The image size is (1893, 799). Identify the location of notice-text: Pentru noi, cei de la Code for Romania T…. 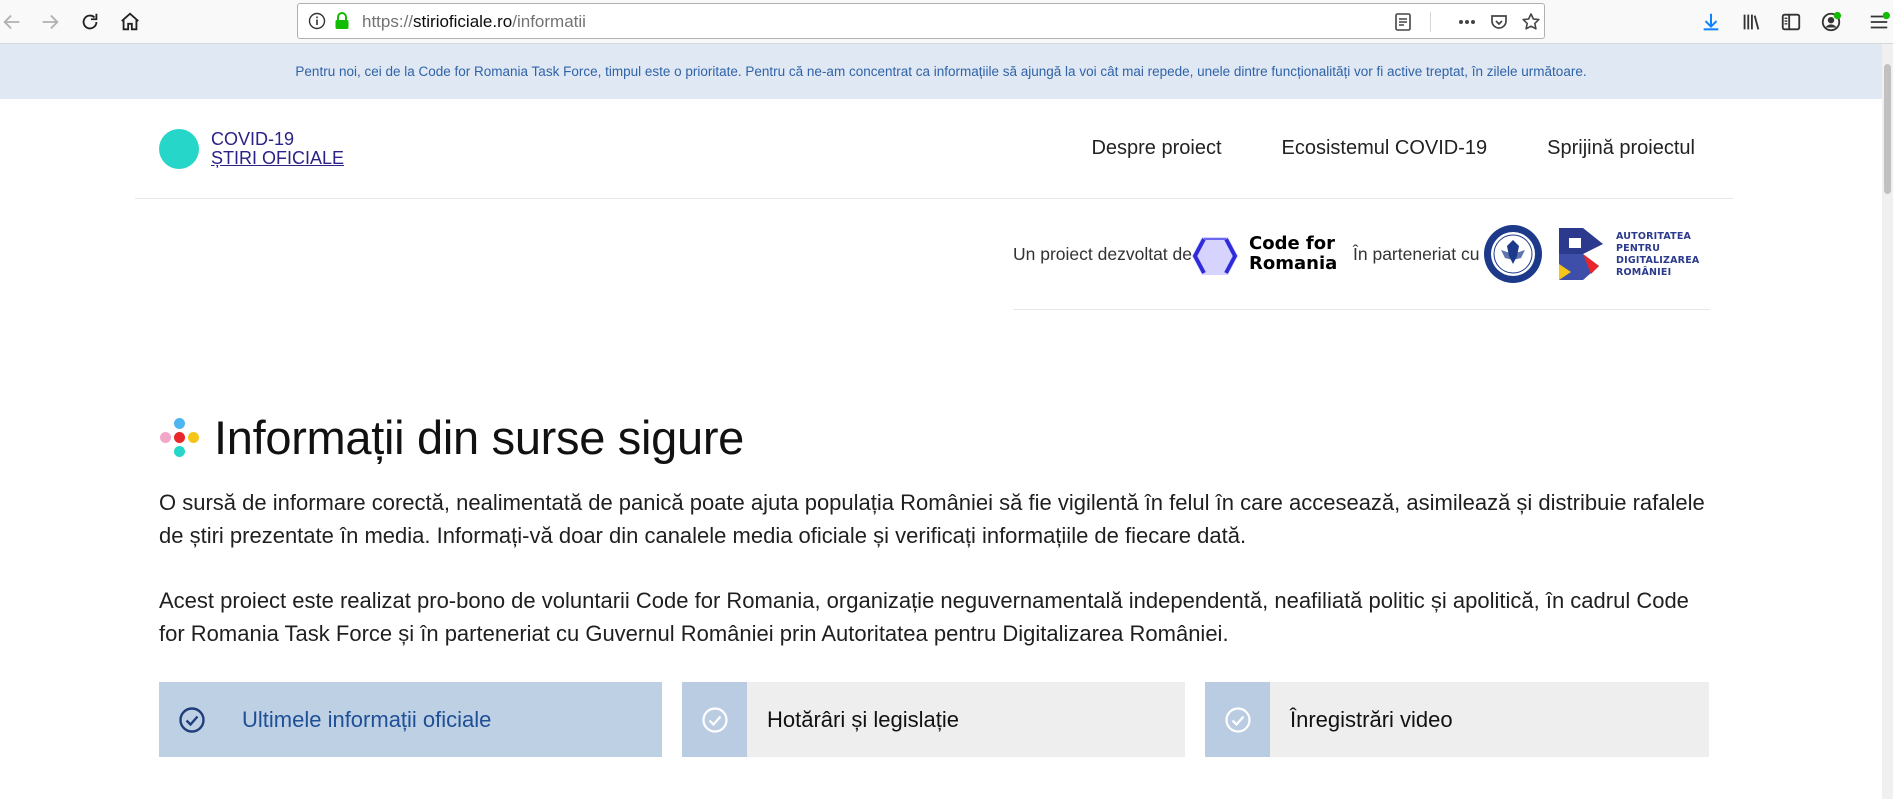
(941, 71).